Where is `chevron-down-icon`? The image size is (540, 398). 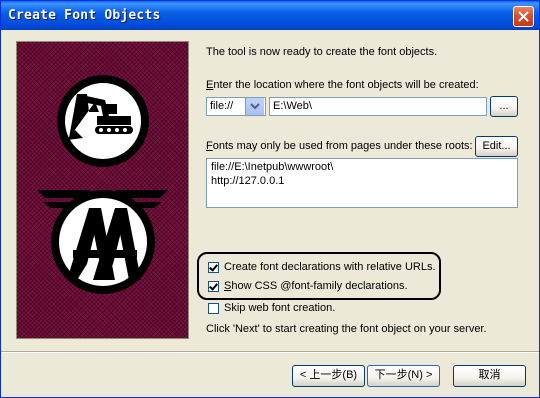
chevron-down-icon is located at coordinates (255, 106).